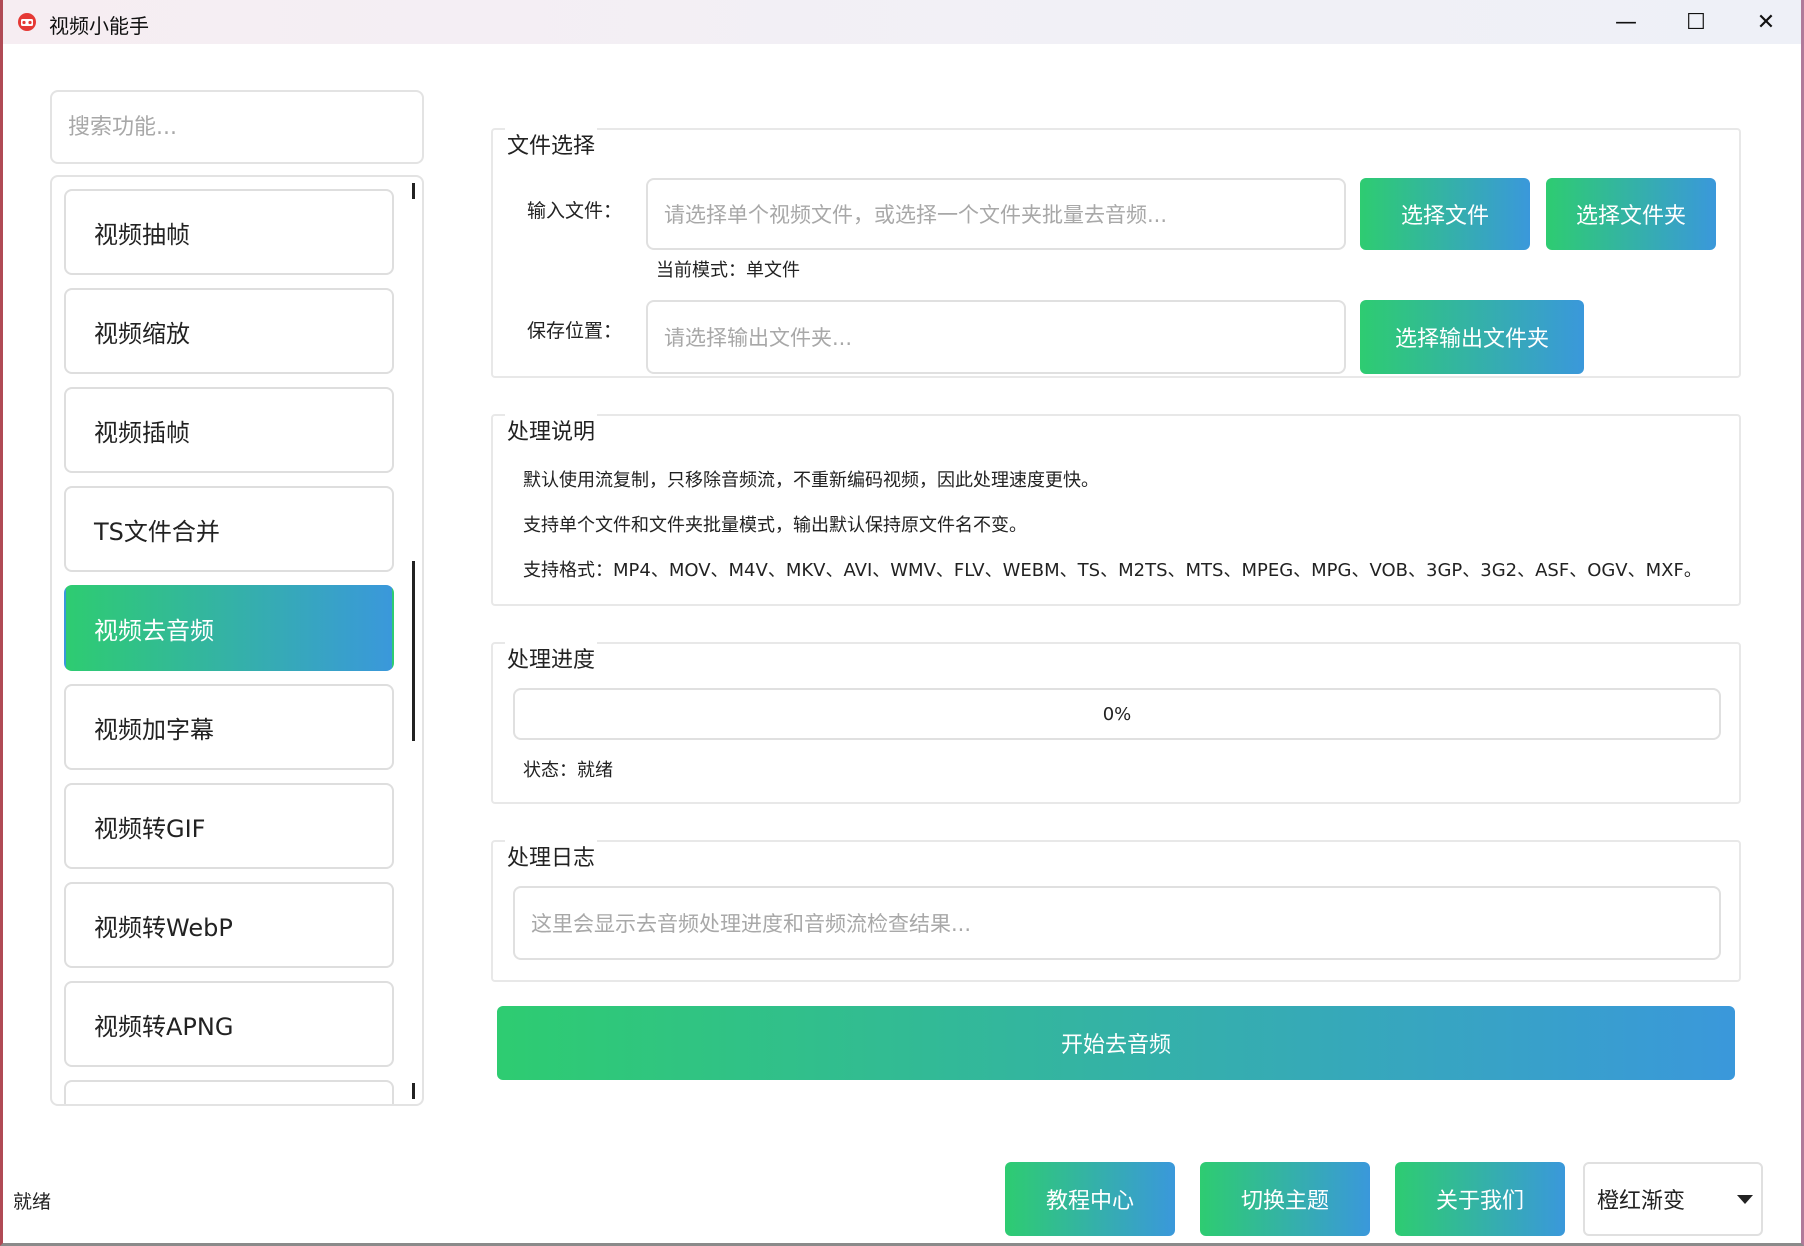 The height and width of the screenshot is (1246, 1804). I want to click on status-text: 状态：就绪, so click(568, 770).